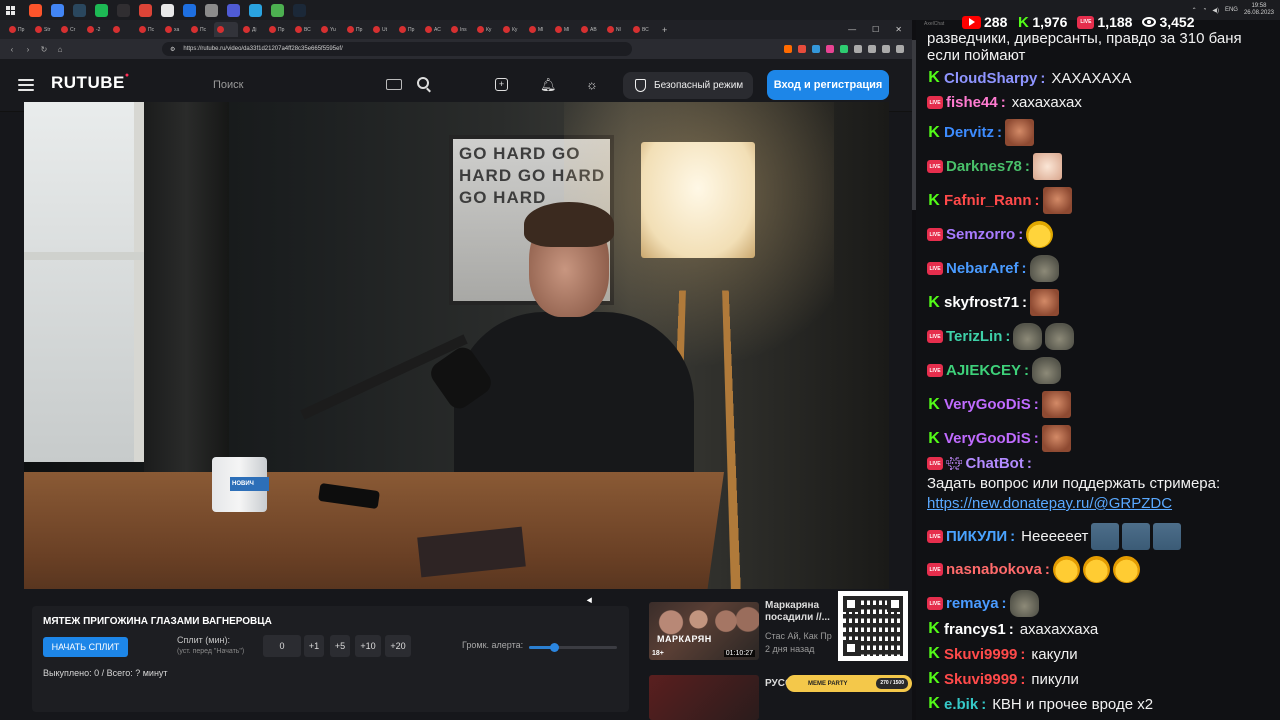 The image size is (1280, 720). I want to click on chat-username: AJIEKCEY, so click(983, 370).